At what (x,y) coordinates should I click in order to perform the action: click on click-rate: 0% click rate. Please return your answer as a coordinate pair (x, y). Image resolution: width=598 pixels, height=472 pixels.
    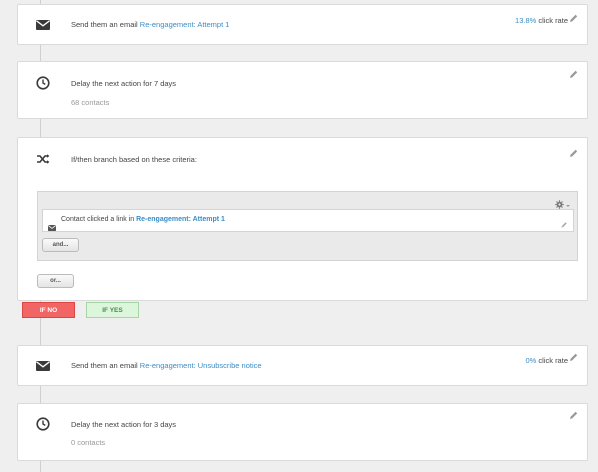
    Looking at the image, I should click on (546, 360).